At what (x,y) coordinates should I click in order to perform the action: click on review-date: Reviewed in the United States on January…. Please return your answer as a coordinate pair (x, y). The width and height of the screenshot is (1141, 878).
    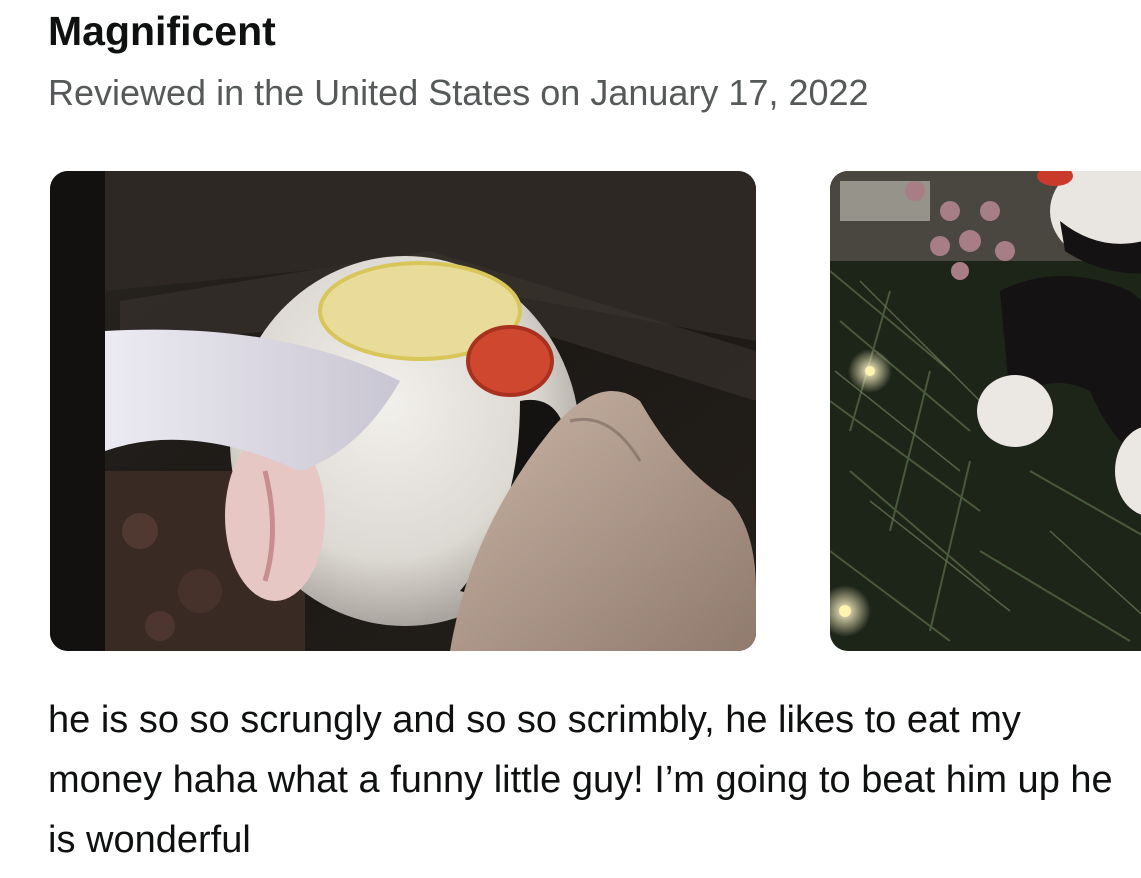
    Looking at the image, I should click on (458, 92).